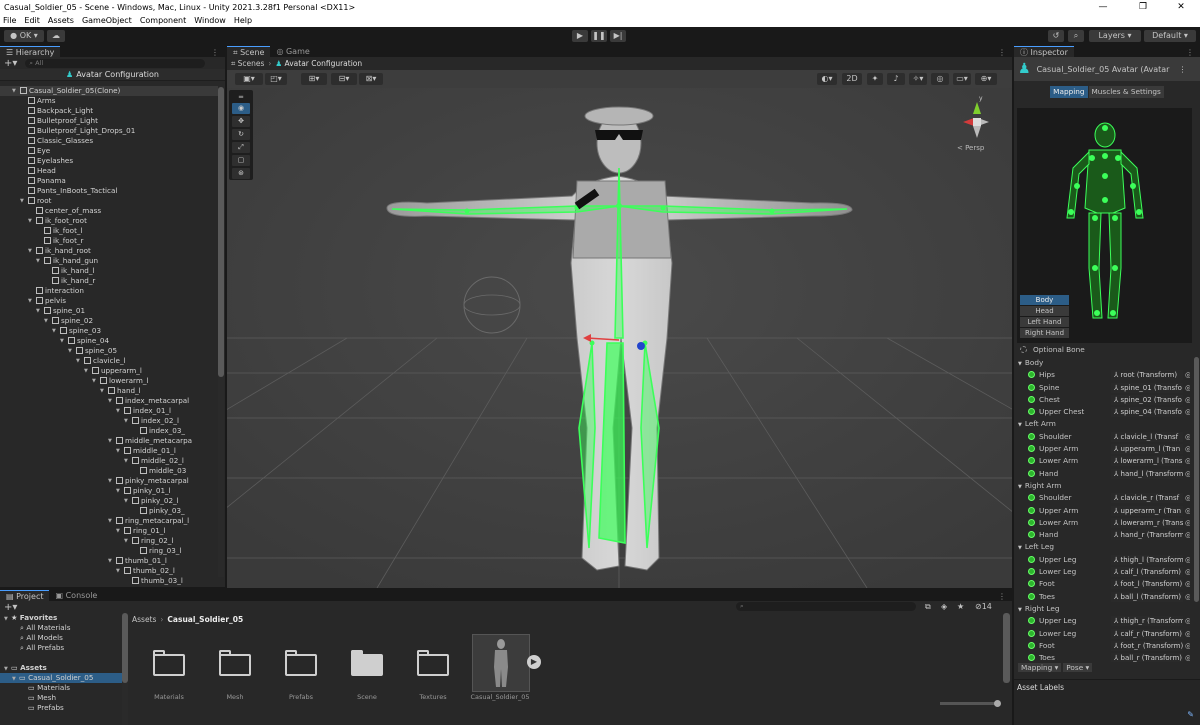  Describe the element at coordinates (1005, 52) in the screenshot. I see `scene-menu-icon: ⋮` at that location.